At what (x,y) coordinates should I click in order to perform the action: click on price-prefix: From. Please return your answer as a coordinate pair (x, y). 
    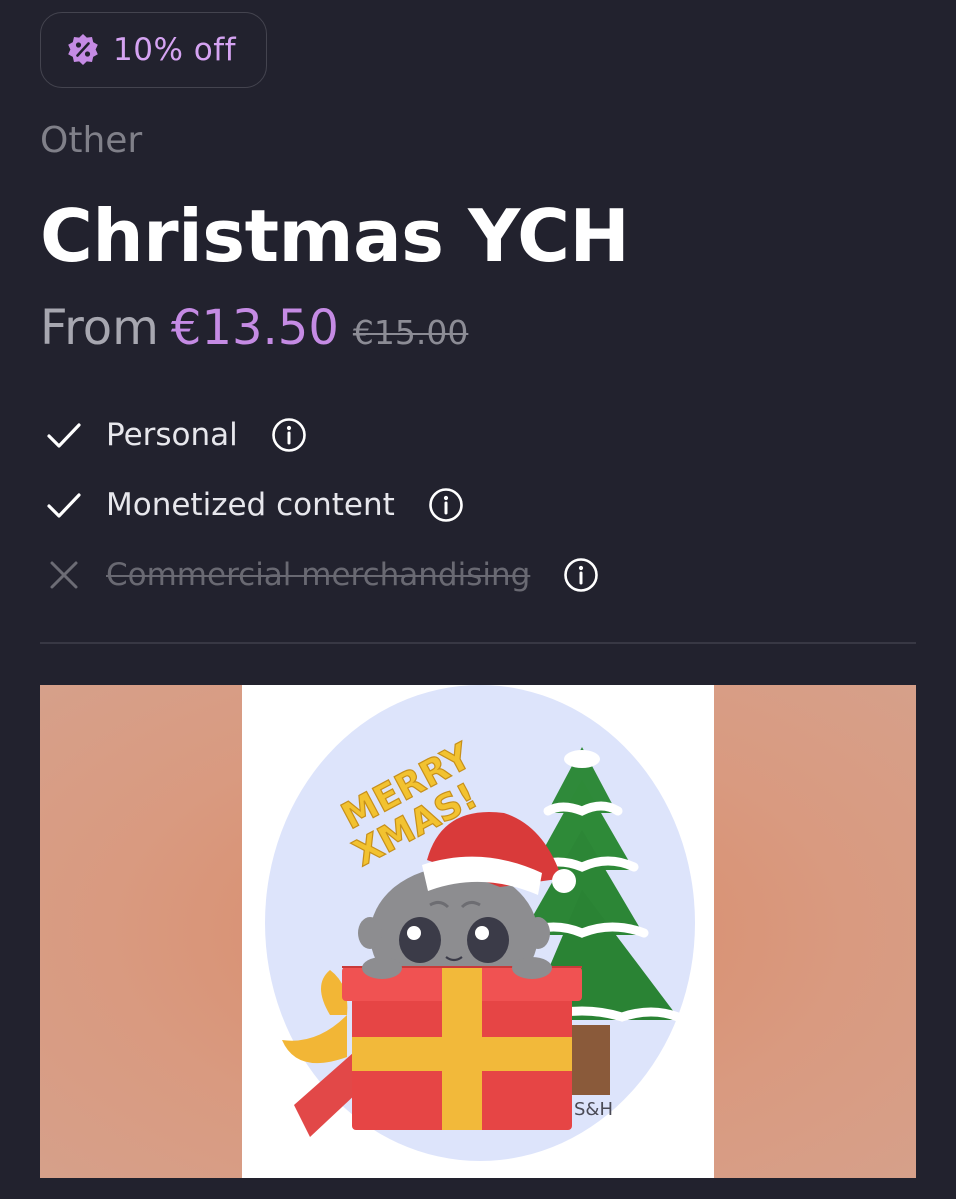
    Looking at the image, I should click on (99, 328).